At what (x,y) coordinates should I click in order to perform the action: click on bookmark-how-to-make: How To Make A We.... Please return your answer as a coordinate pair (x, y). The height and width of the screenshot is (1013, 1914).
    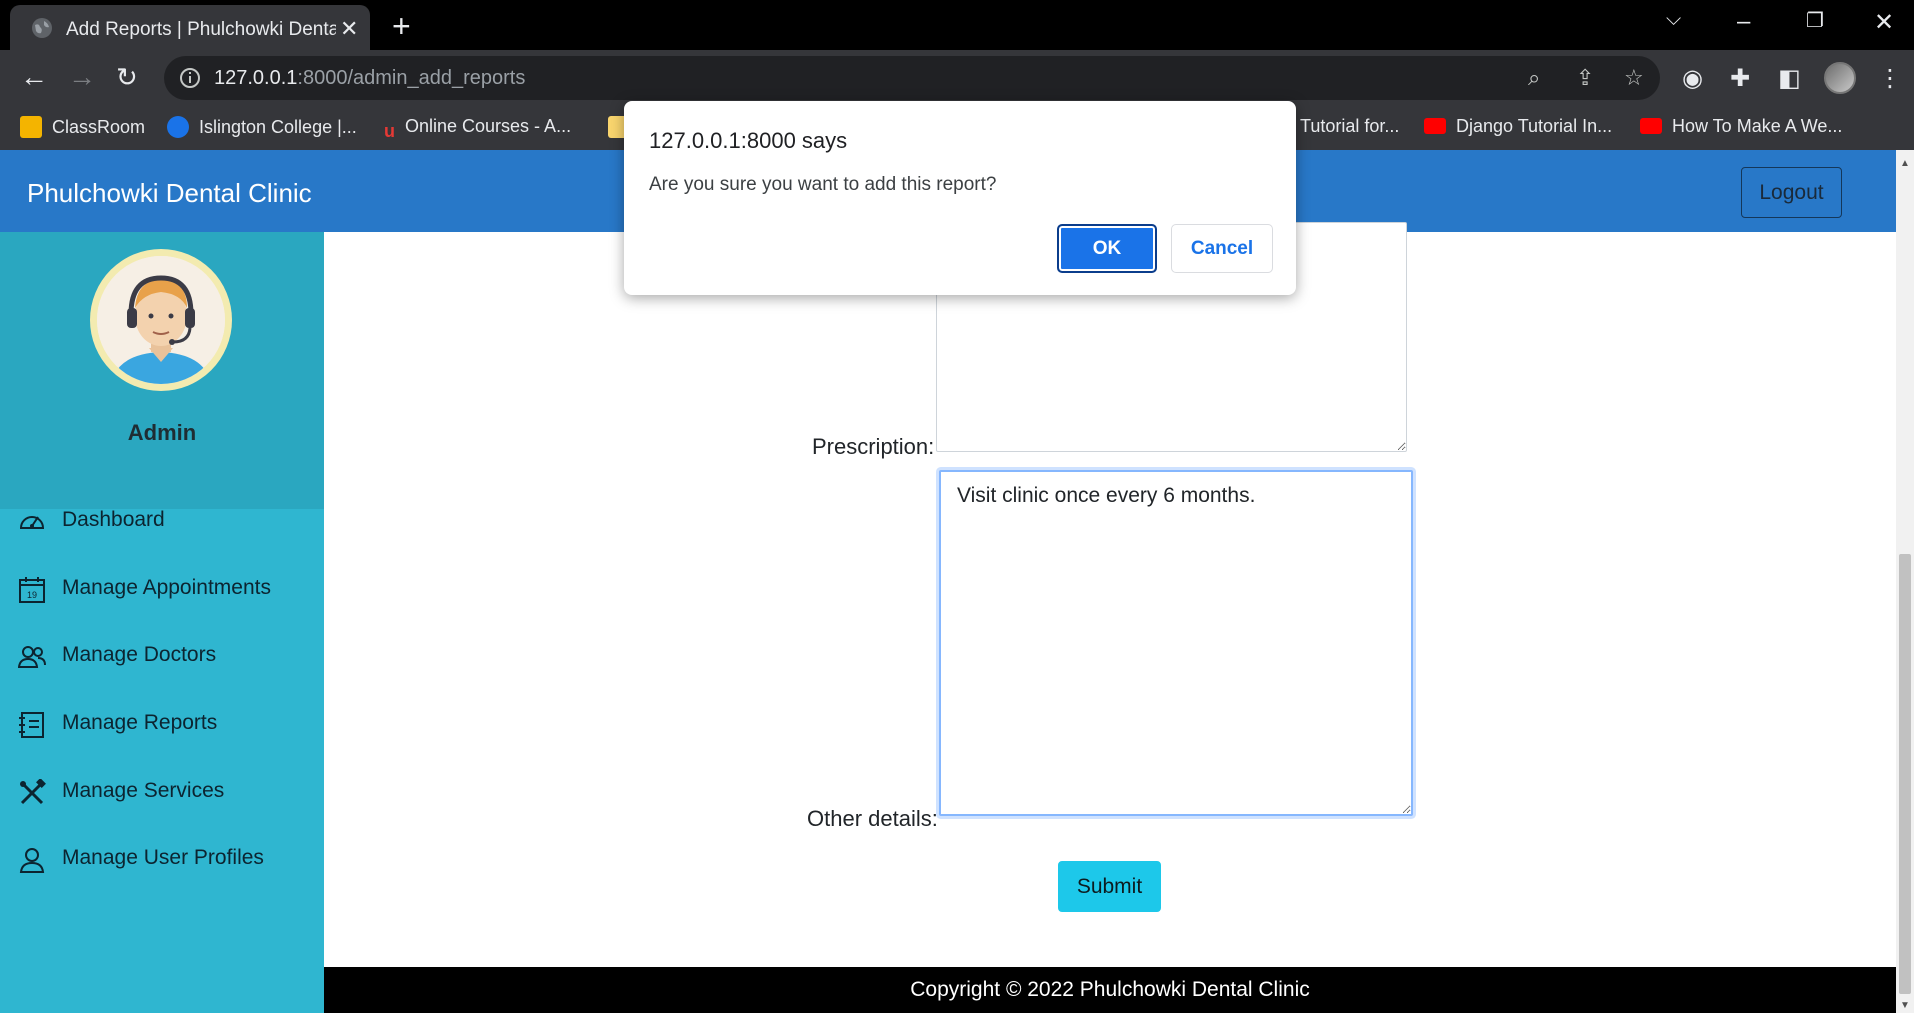
    Looking at the image, I should click on (1741, 126).